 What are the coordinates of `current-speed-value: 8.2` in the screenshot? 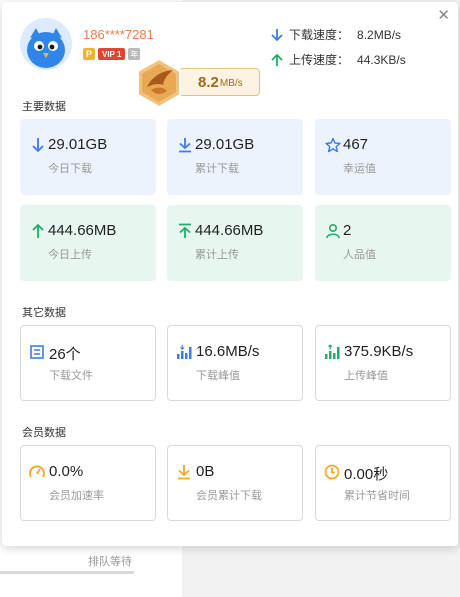 It's located at (208, 82).